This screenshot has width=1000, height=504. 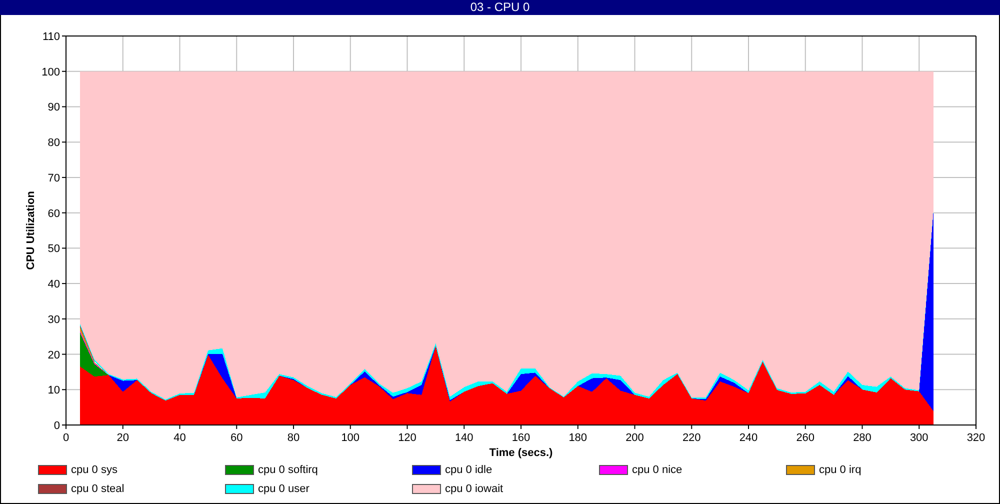 What do you see at coordinates (578, 438) in the screenshot?
I see `tick-label: 180` at bounding box center [578, 438].